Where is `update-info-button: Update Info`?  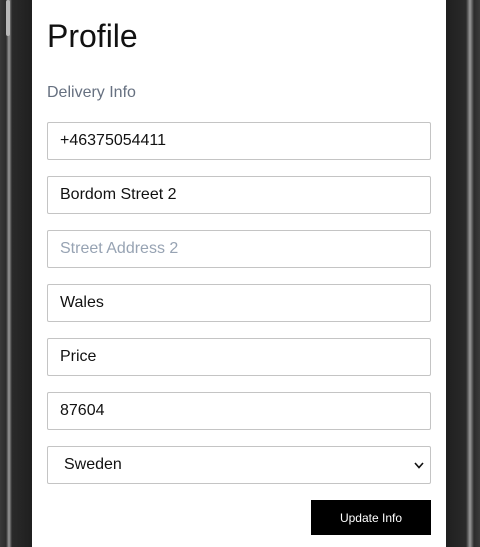 update-info-button: Update Info is located at coordinates (371, 517).